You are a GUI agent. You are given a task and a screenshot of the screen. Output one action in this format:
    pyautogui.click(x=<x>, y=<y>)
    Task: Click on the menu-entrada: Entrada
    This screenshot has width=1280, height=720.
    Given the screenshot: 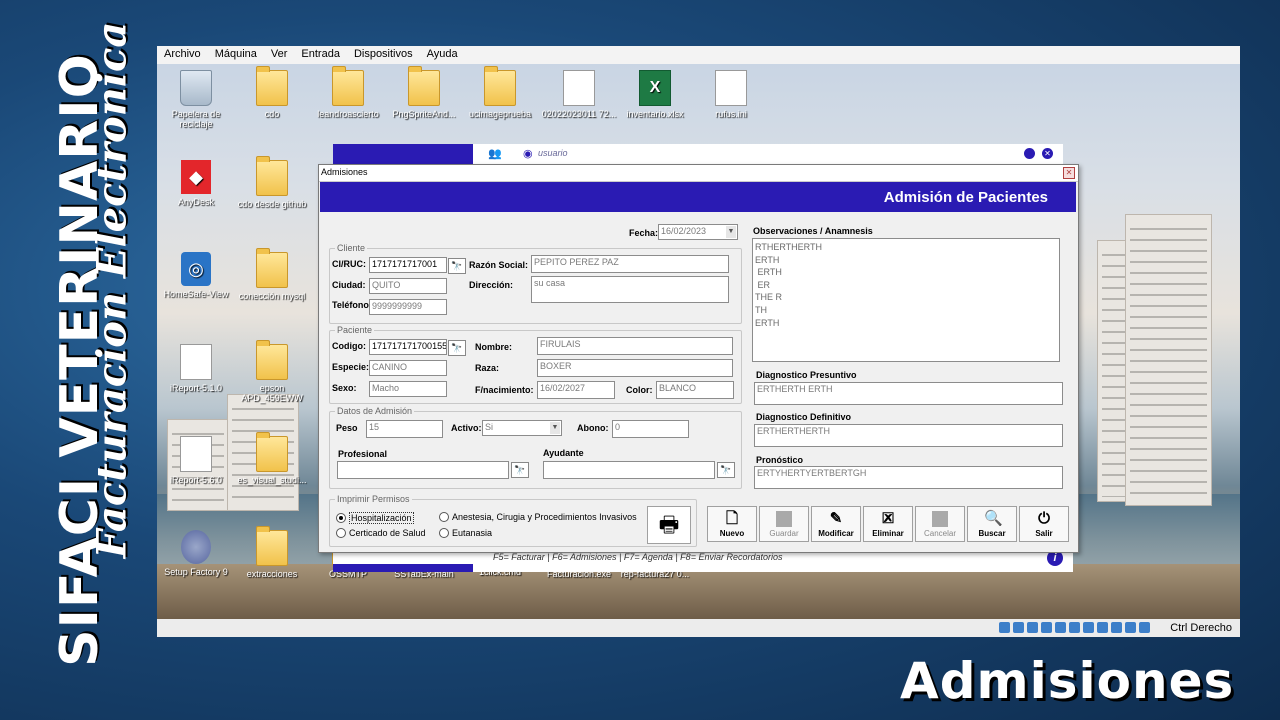 What is the action you would take?
    pyautogui.click(x=320, y=55)
    